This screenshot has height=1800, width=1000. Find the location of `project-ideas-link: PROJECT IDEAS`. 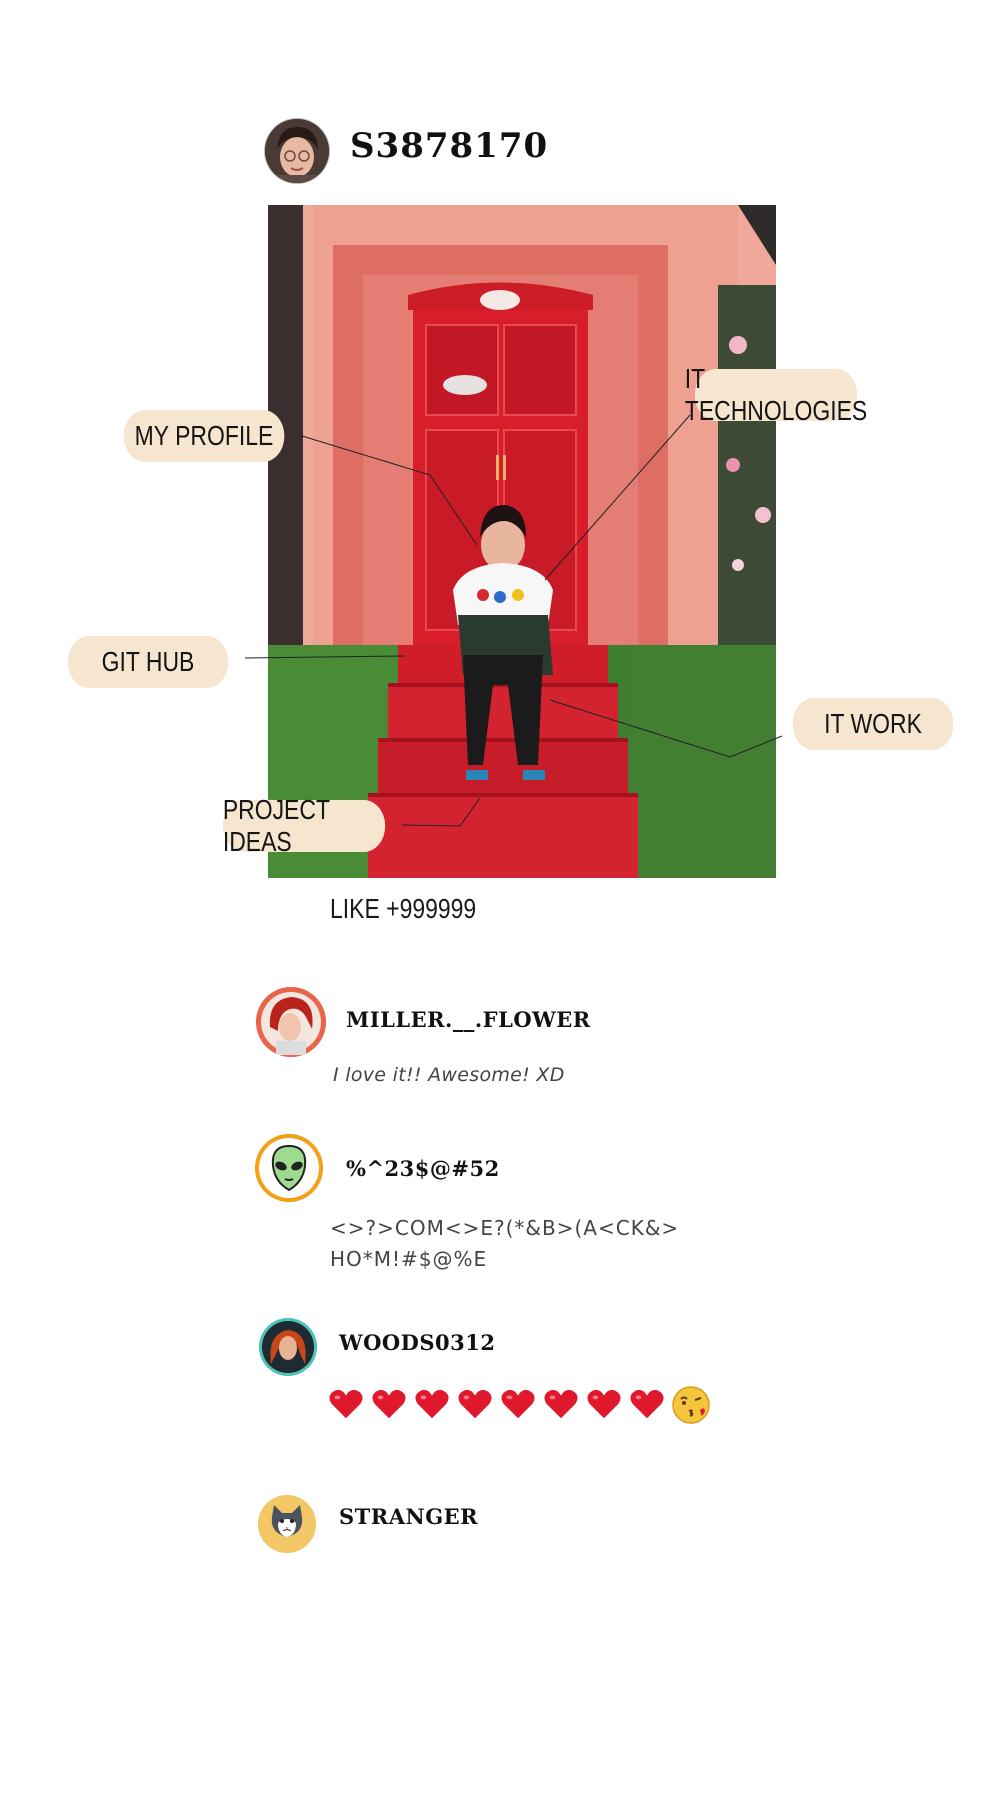

project-ideas-link: PROJECT IDEAS is located at coordinates (304, 825).